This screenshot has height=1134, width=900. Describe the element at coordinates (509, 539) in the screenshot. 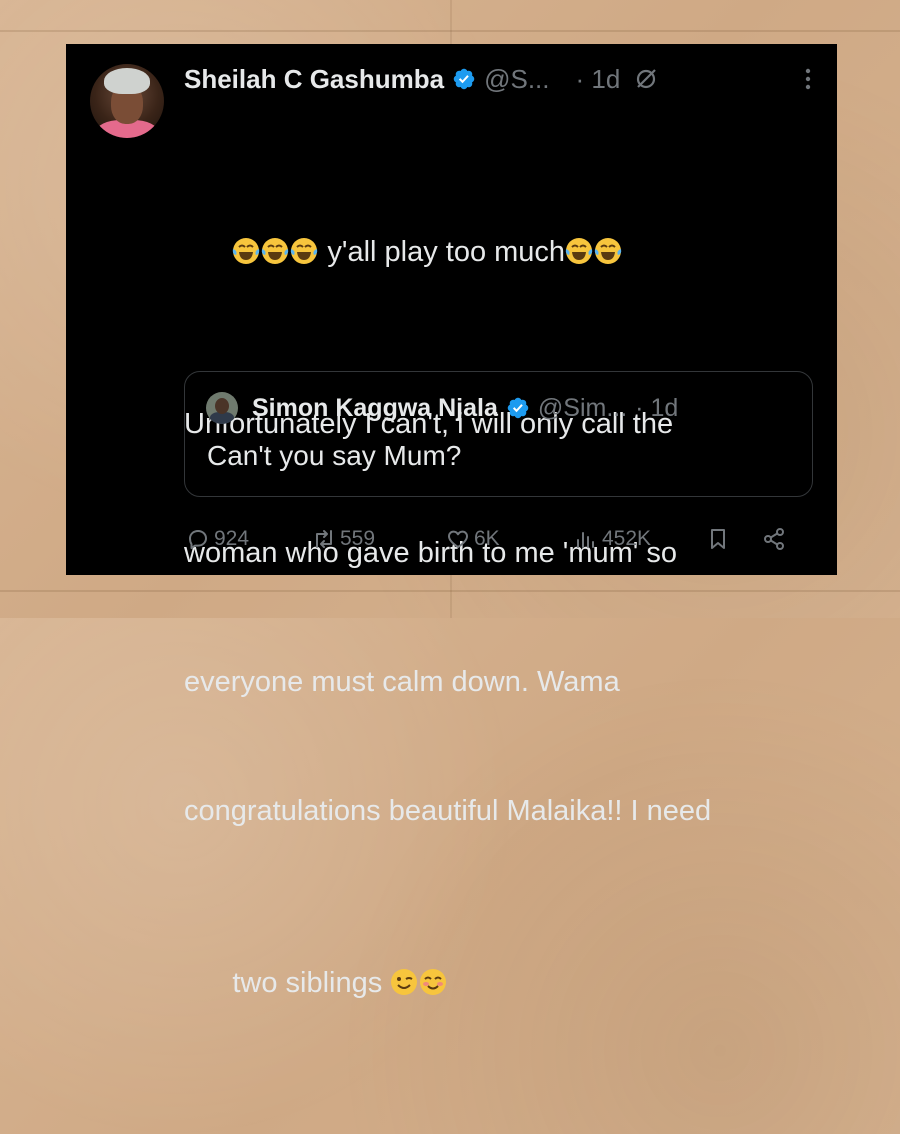

I see `action-bar: 924 559 6K 452K` at that location.